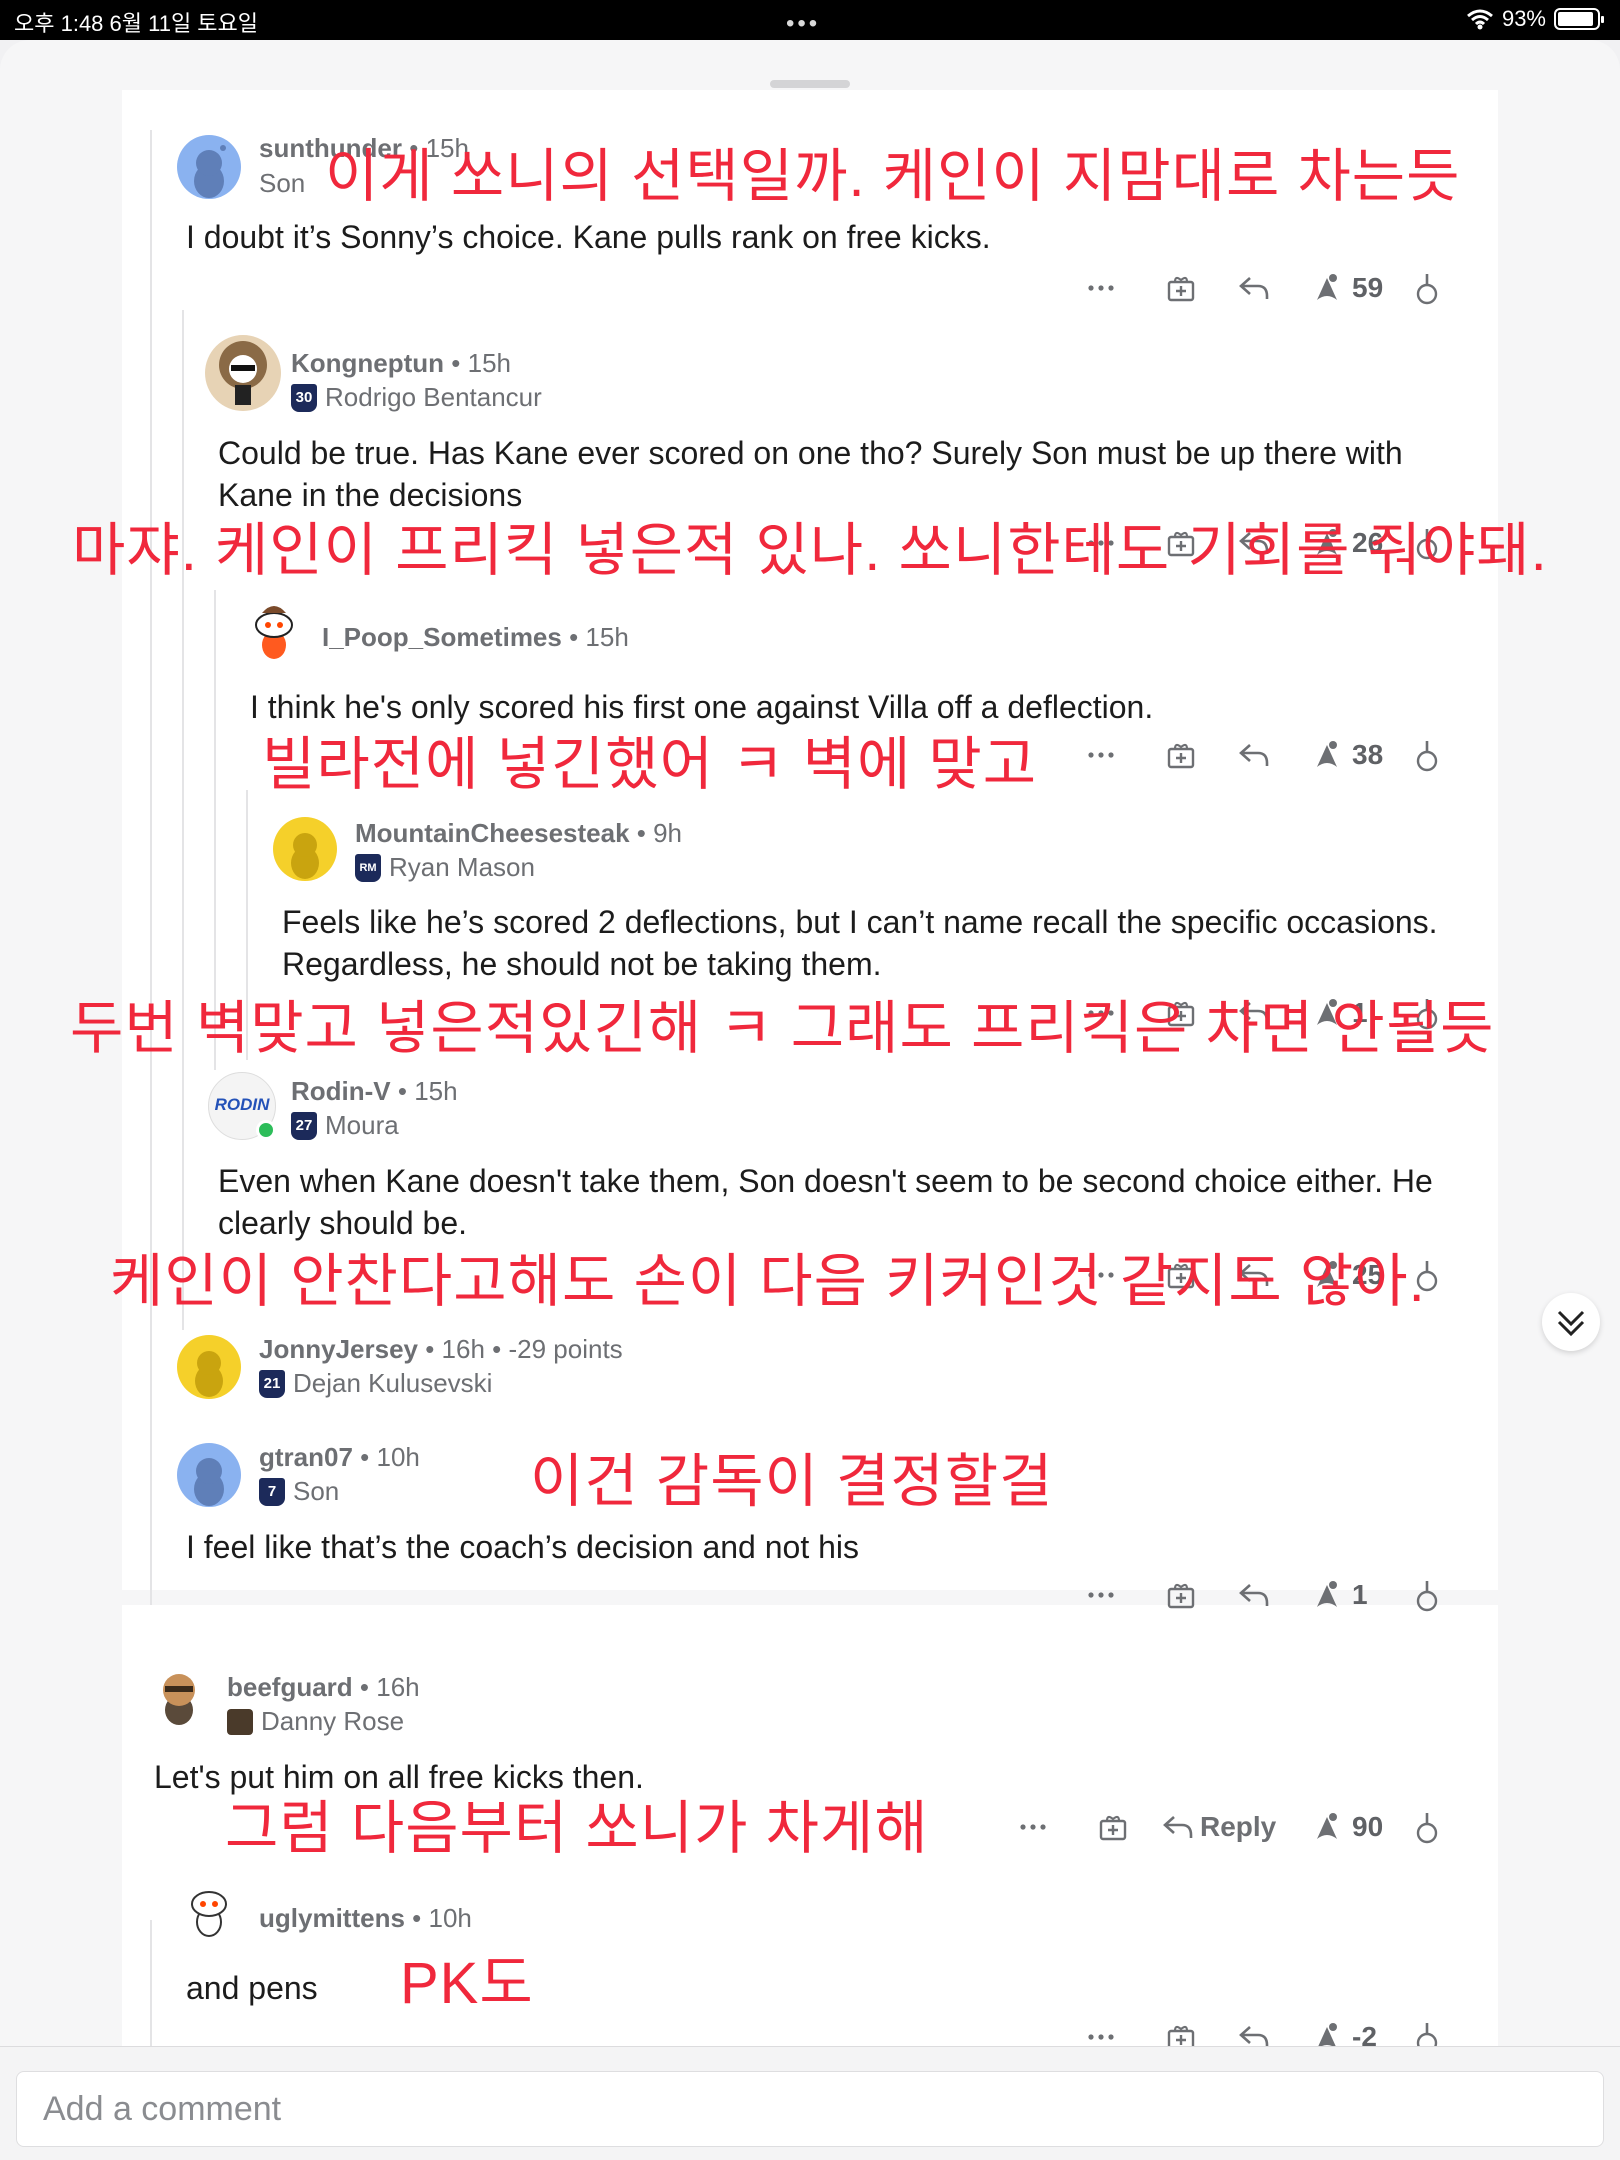 The image size is (1620, 2160). Describe the element at coordinates (1368, 1826) in the screenshot. I see `vote-count: 90` at that location.